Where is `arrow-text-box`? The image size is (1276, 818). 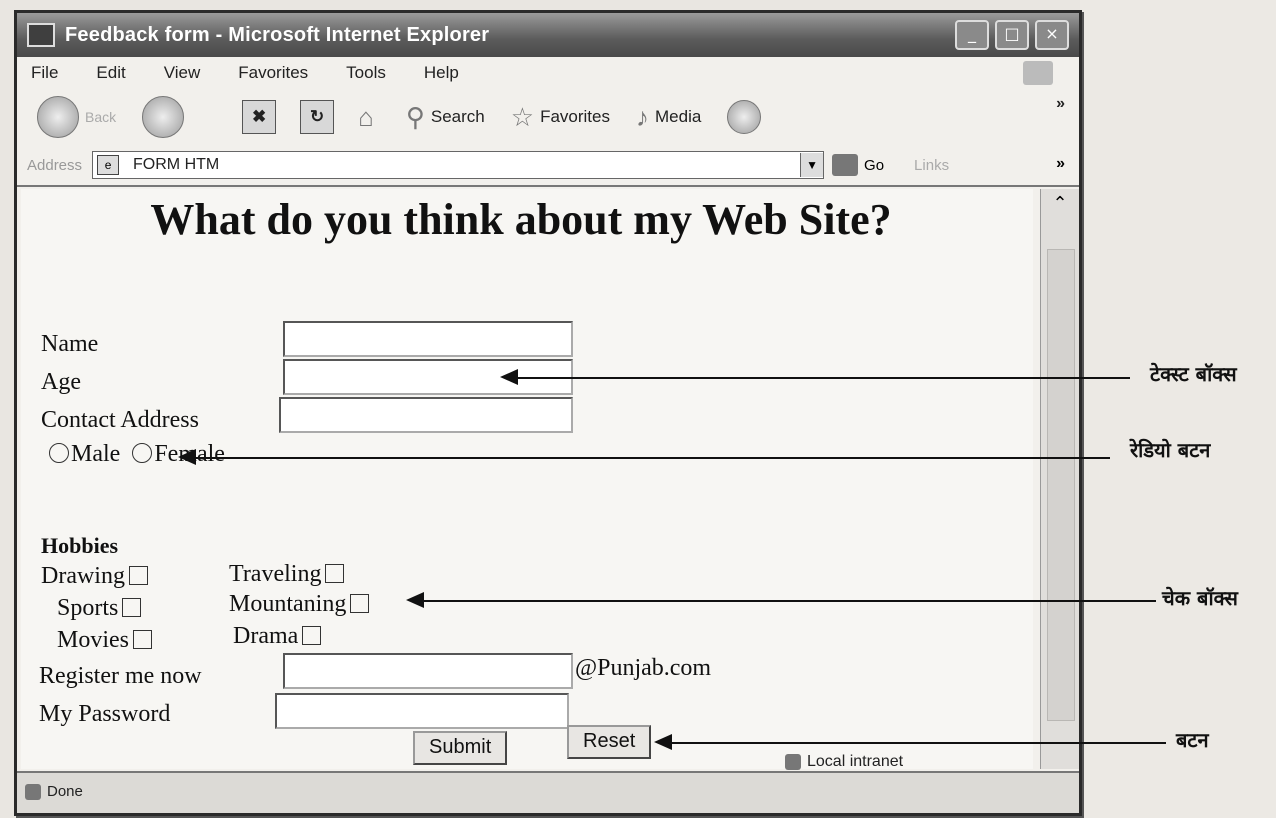 arrow-text-box is located at coordinates (819, 378).